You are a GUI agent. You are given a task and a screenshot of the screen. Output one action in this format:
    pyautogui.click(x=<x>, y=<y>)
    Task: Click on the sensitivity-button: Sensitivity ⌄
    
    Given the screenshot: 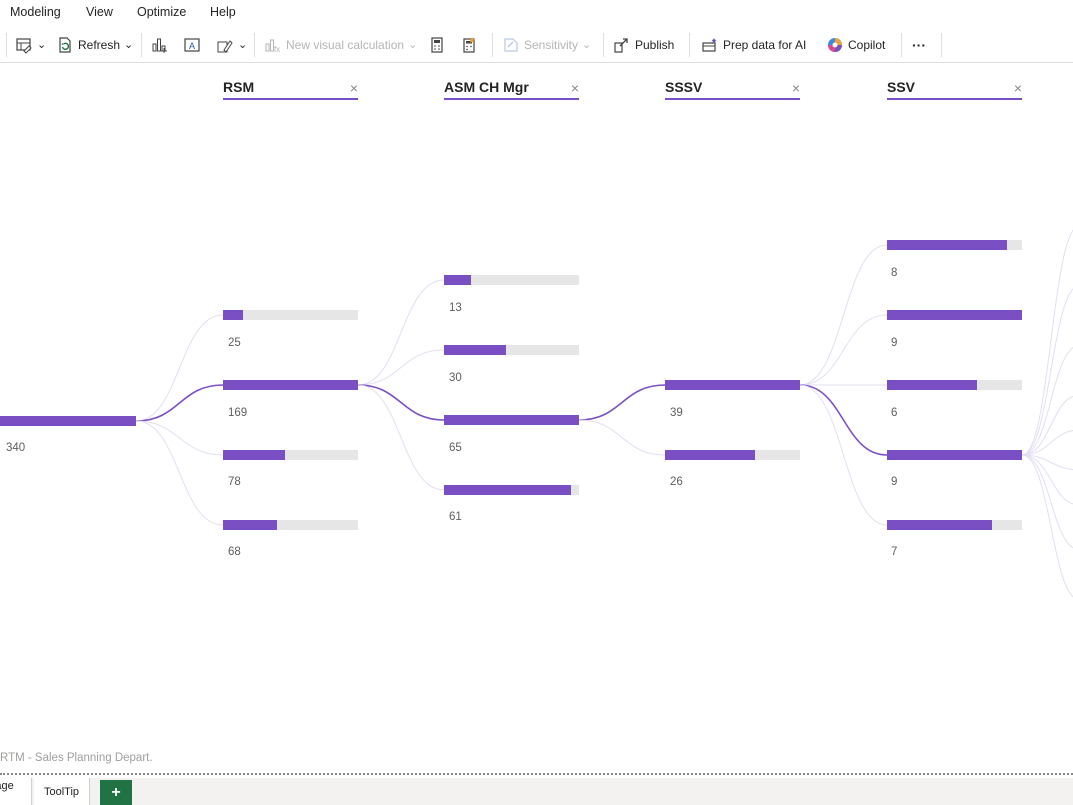 What is the action you would take?
    pyautogui.click(x=546, y=45)
    